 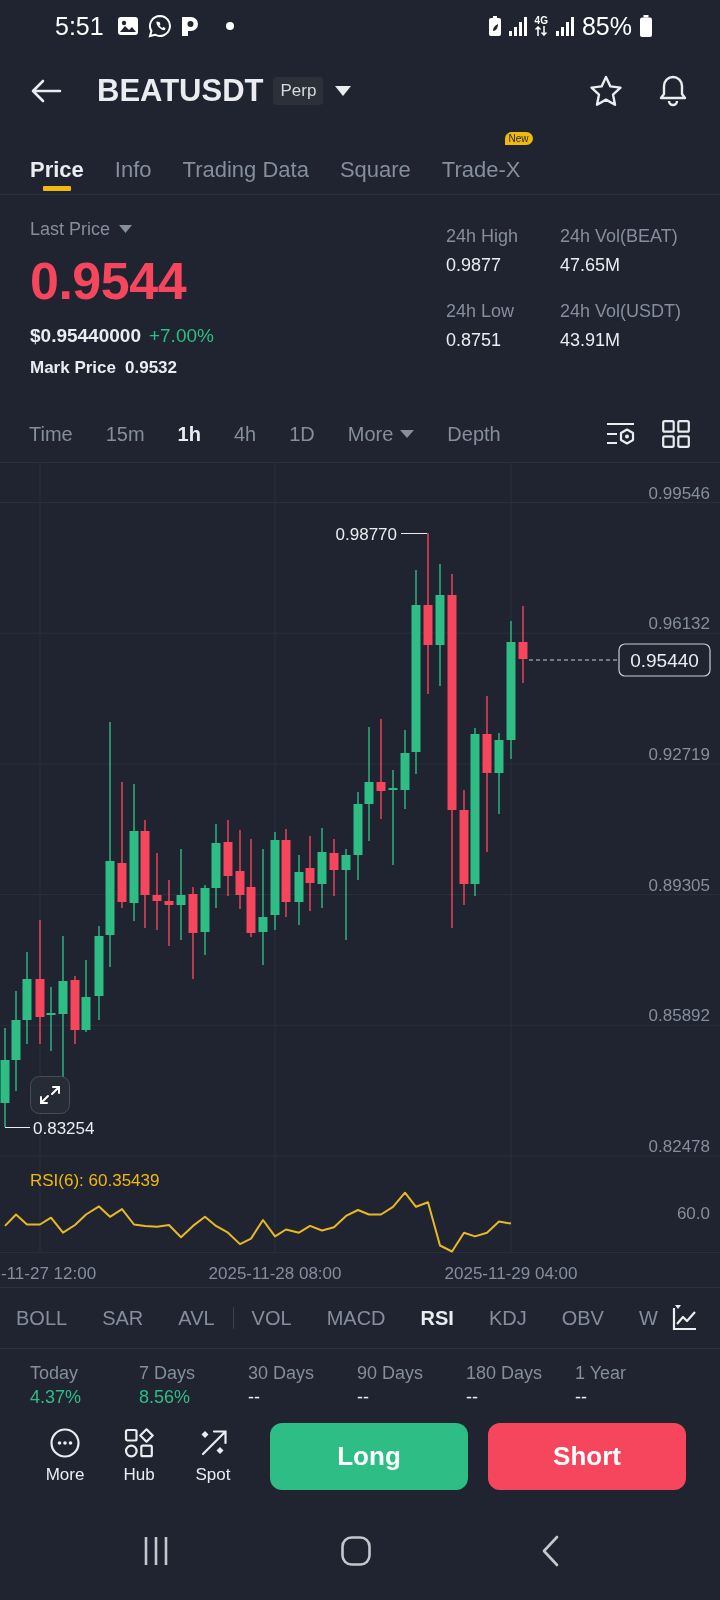 I want to click on short-button: Short, so click(x=587, y=1456).